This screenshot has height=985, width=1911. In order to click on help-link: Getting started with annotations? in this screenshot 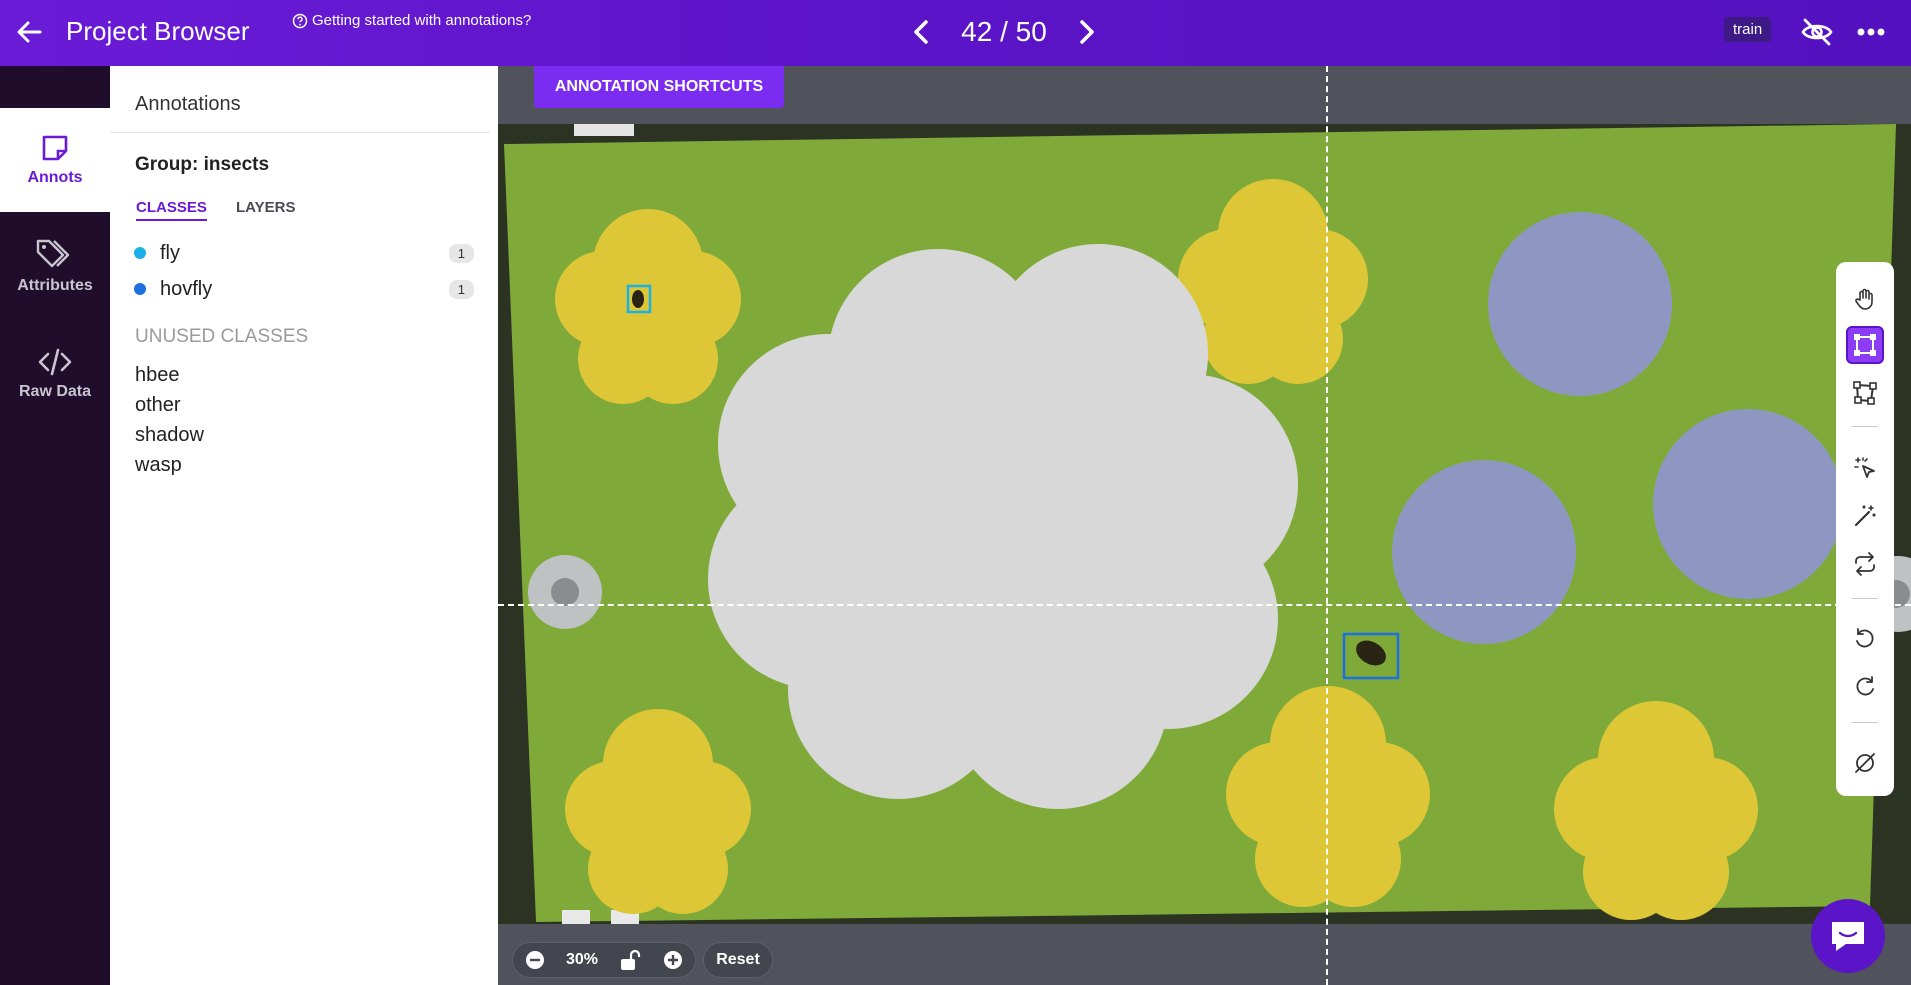, I will do `click(411, 20)`.